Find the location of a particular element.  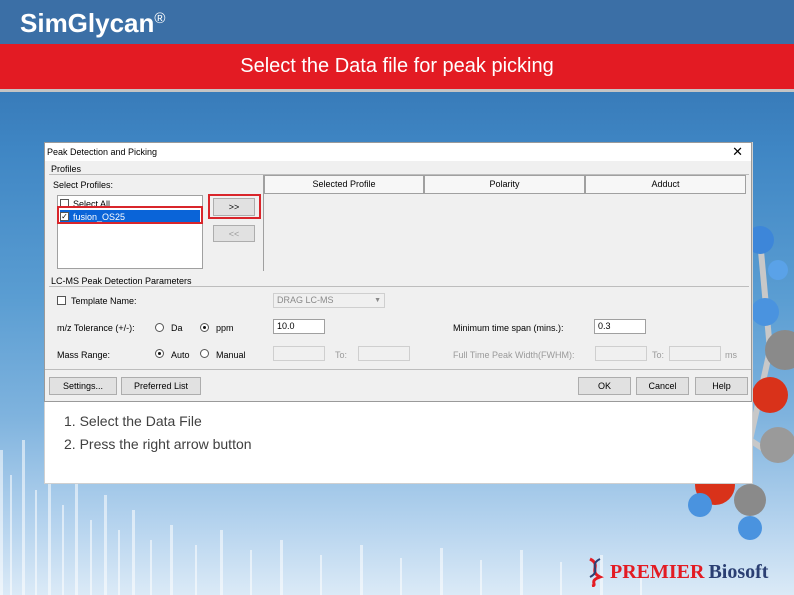

mass-range-to-label: To: is located at coordinates (341, 355).